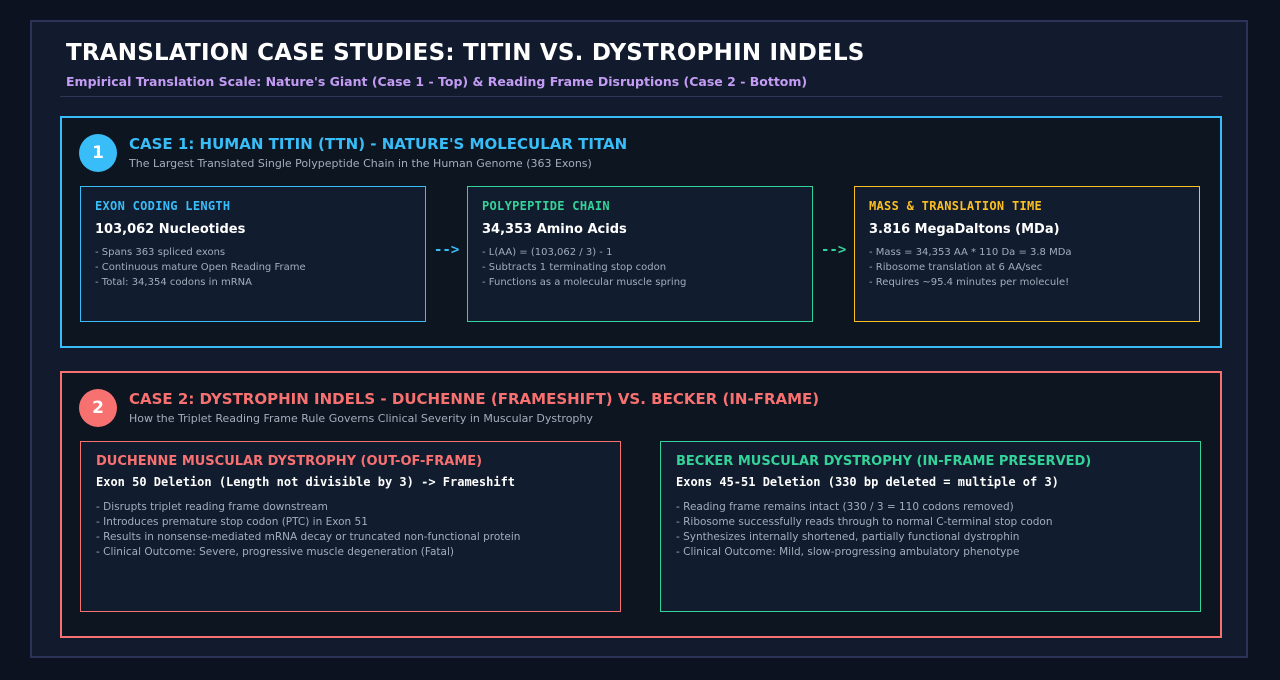 The image size is (1280, 680). Describe the element at coordinates (160, 252) in the screenshot. I see `detail-line: - Spans 363 spliced exons` at that location.